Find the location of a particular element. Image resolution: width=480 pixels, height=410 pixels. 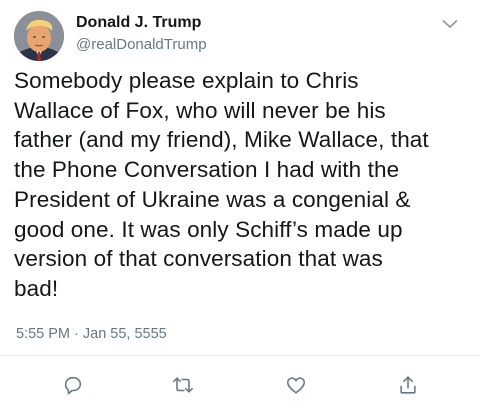

heart-icon is located at coordinates (296, 385).